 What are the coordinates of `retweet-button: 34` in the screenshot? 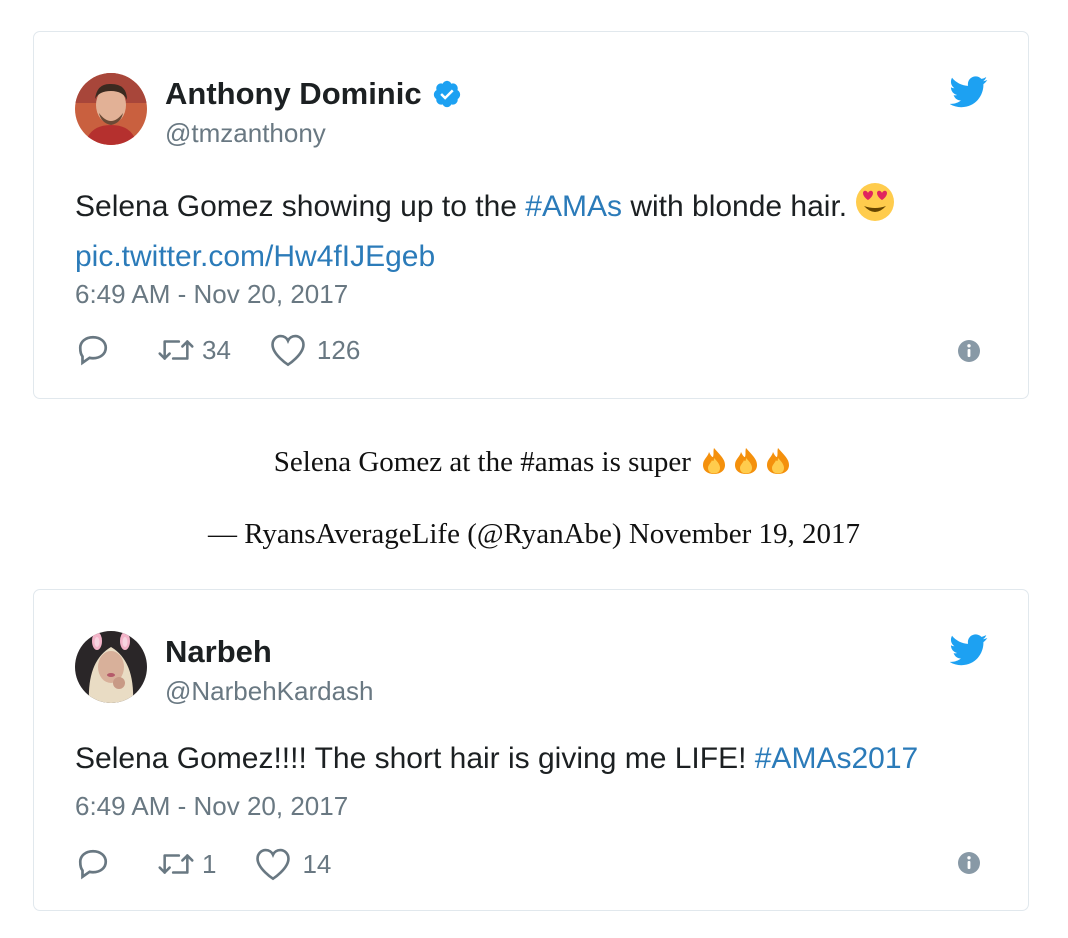 It's located at (193, 350).